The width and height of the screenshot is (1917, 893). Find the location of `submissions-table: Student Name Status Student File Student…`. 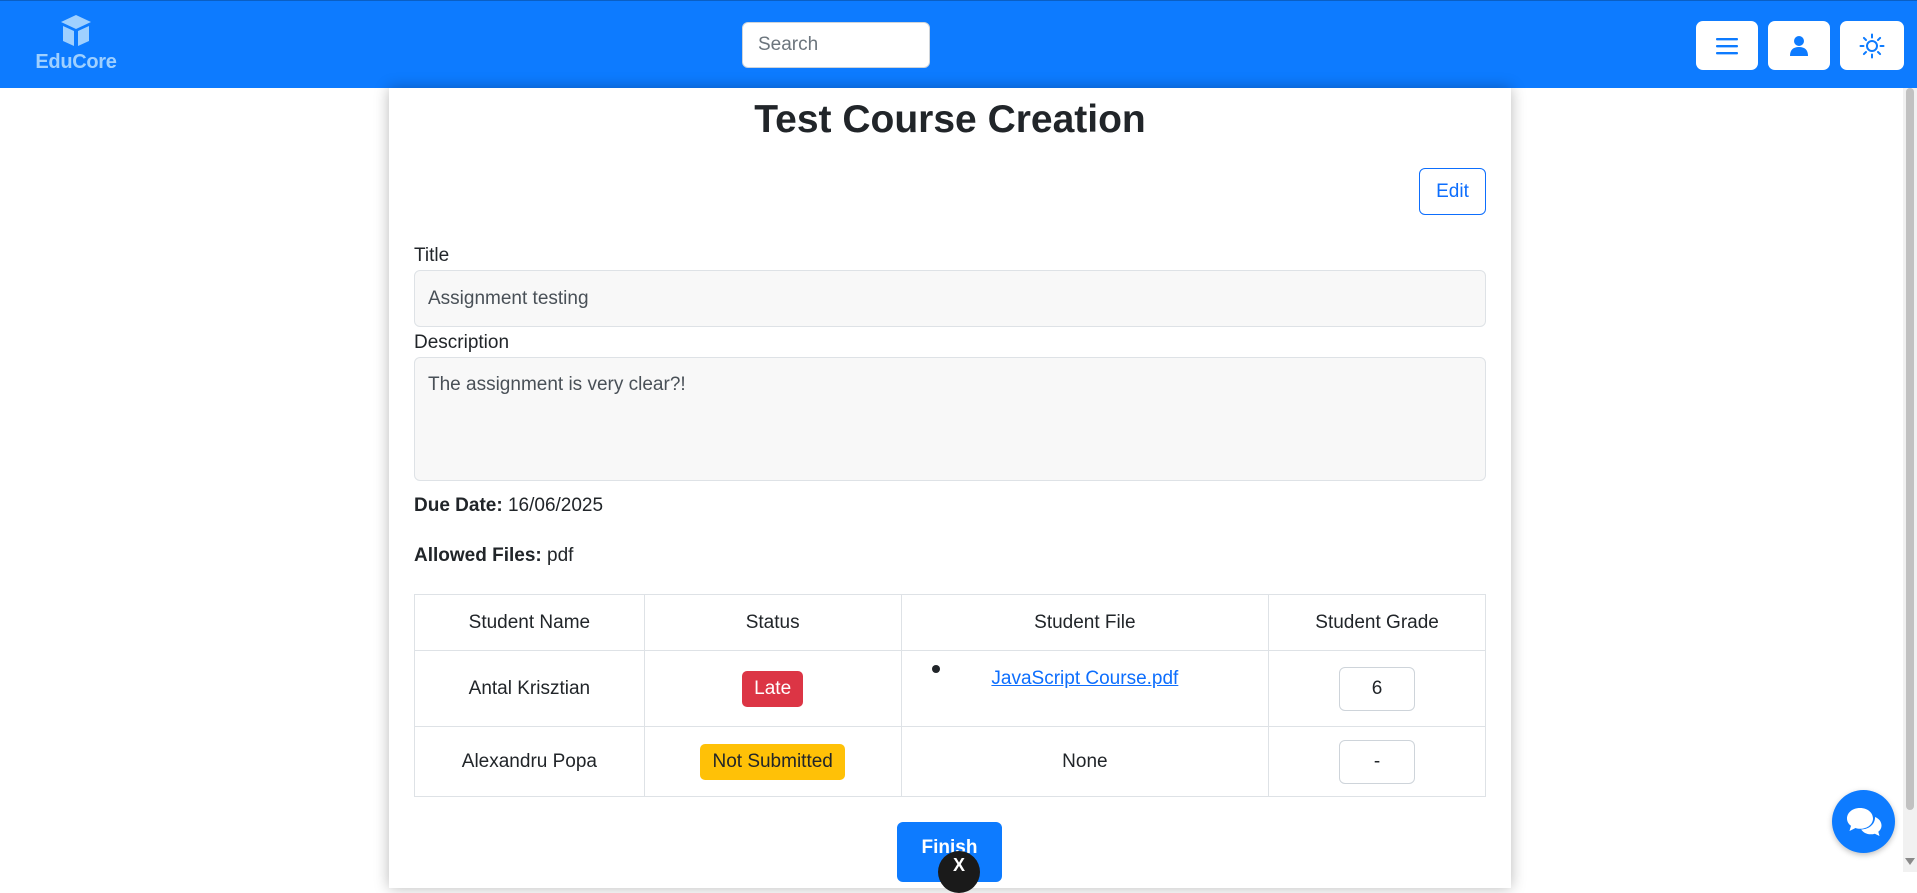

submissions-table: Student Name Status Student File Student… is located at coordinates (950, 695).